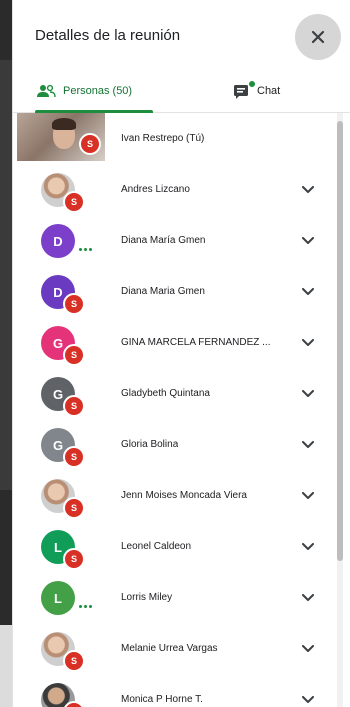 The width and height of the screenshot is (350, 707). I want to click on tab-chat: Chat, so click(268, 91).